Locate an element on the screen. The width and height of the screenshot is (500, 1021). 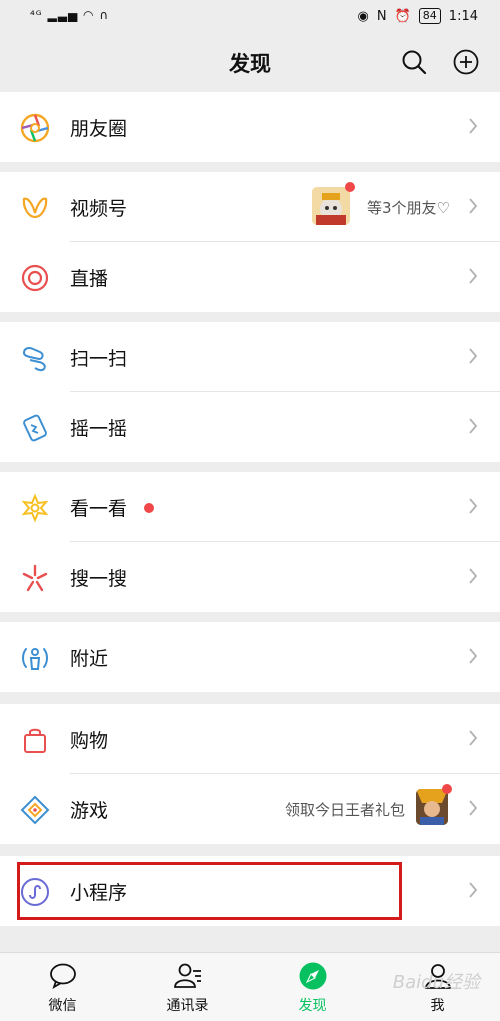
new-stories-badge is located at coordinates (149, 508).